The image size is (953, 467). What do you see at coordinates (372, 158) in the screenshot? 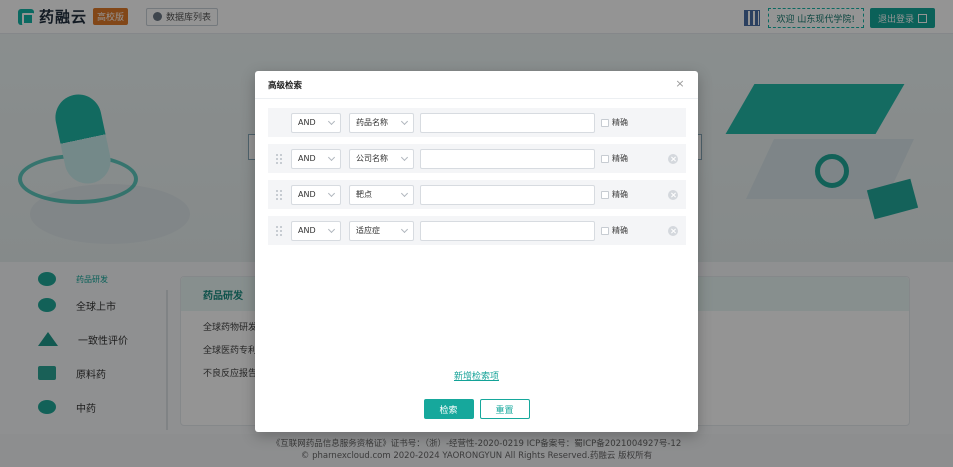
I see `field-value: 公司名称` at bounding box center [372, 158].